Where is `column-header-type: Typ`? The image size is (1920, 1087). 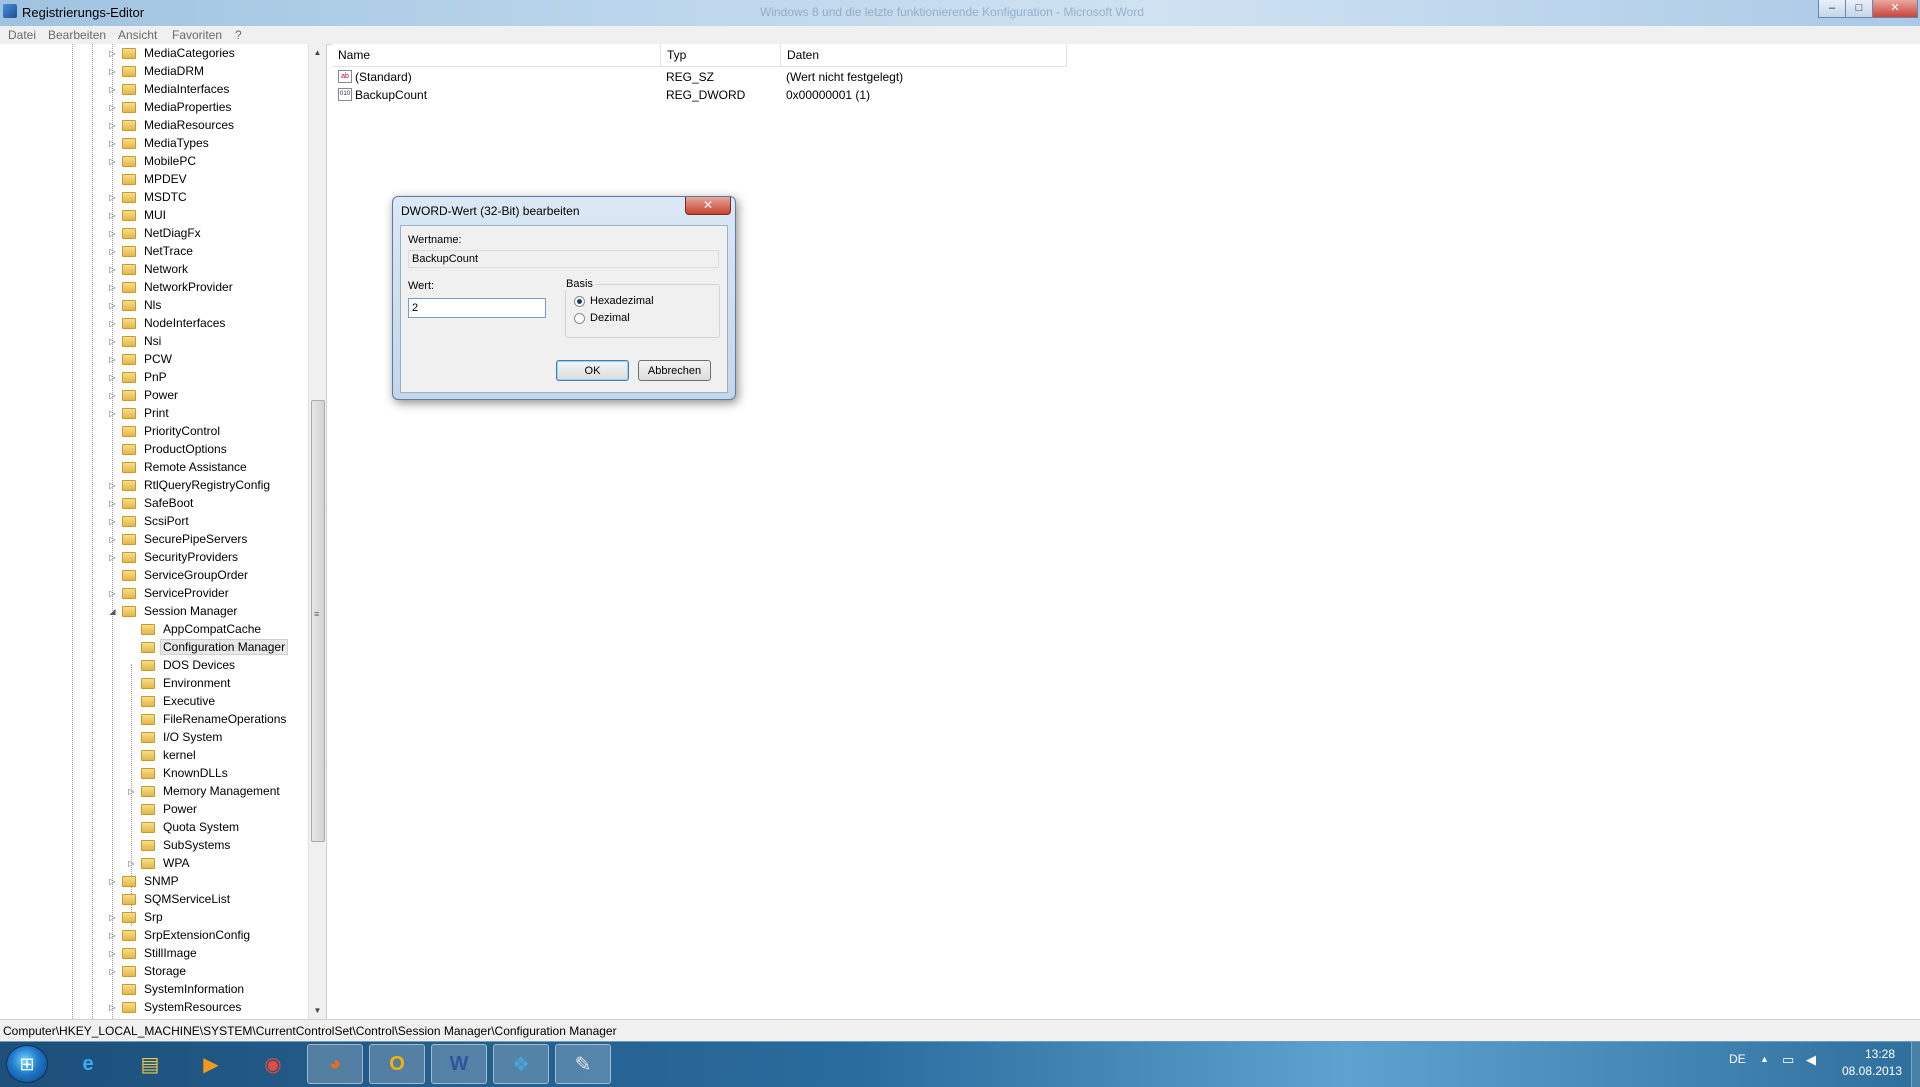 column-header-type: Typ is located at coordinates (721, 55).